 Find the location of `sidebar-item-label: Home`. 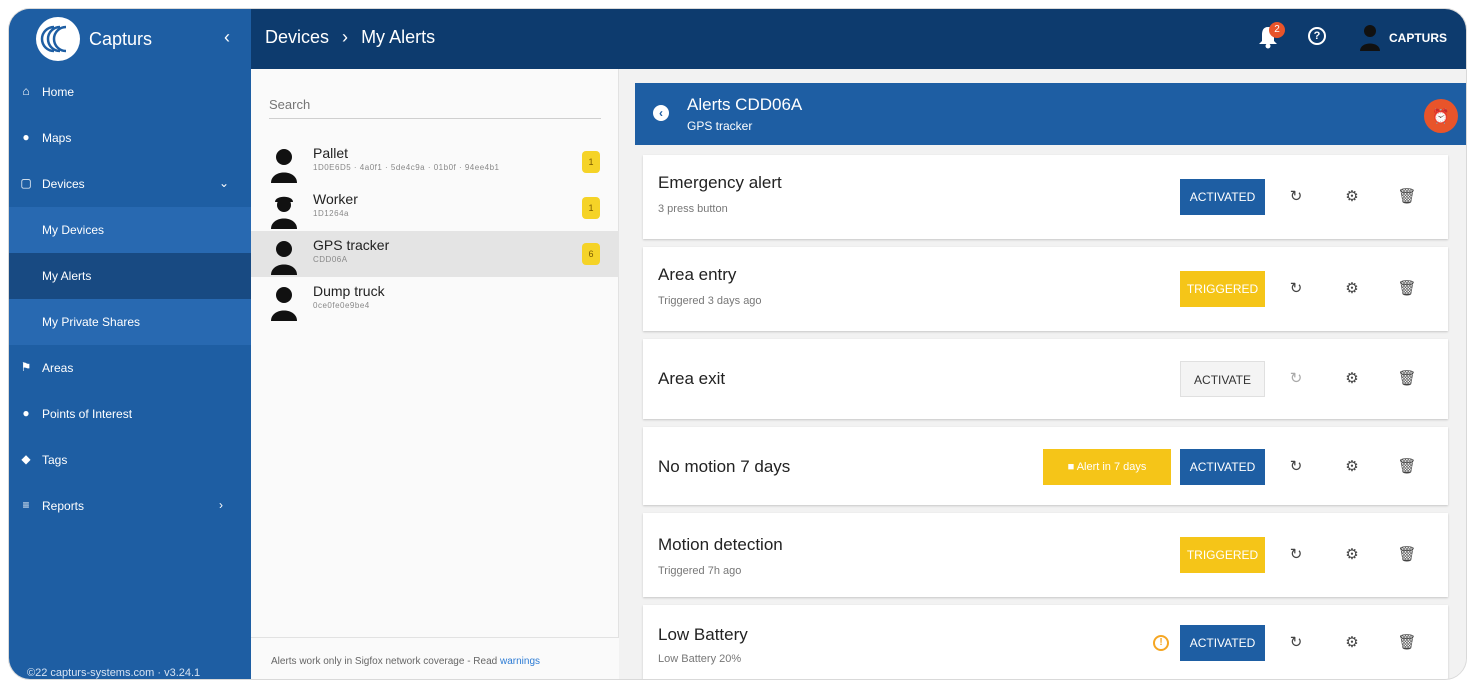

sidebar-item-label: Home is located at coordinates (58, 92).